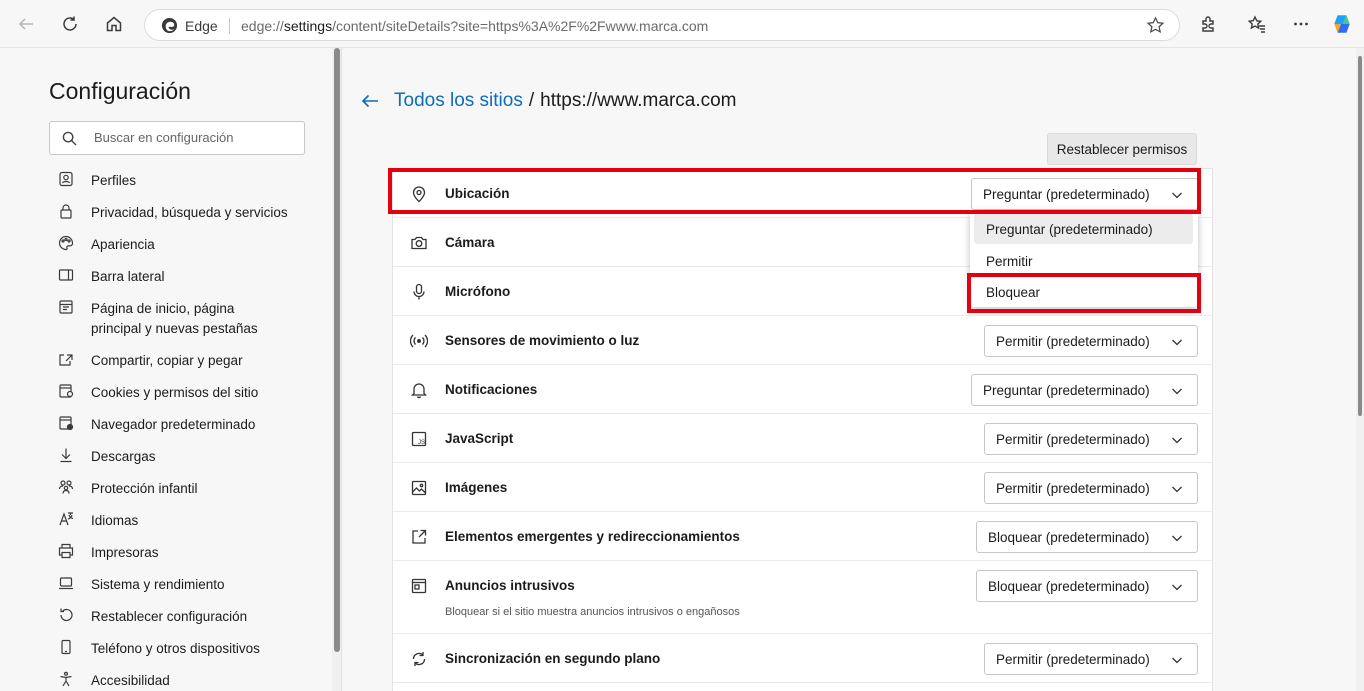 The height and width of the screenshot is (691, 1364). Describe the element at coordinates (114, 180) in the screenshot. I see `sidebar-item-label: Perfiles` at that location.